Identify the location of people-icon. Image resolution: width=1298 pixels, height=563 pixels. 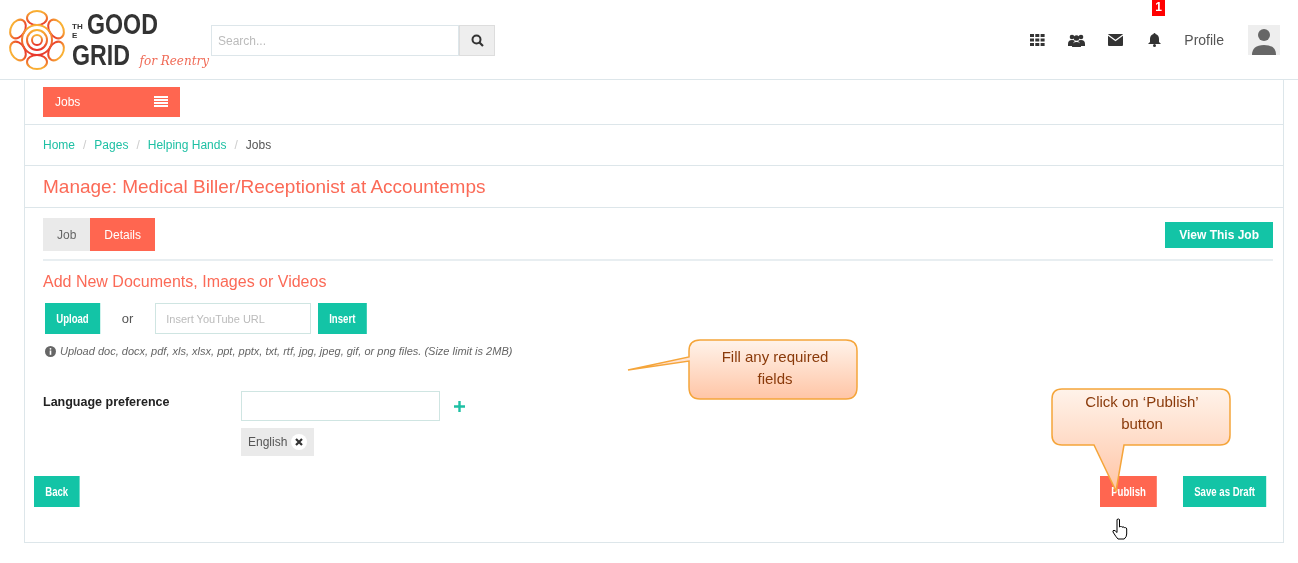
(1077, 39).